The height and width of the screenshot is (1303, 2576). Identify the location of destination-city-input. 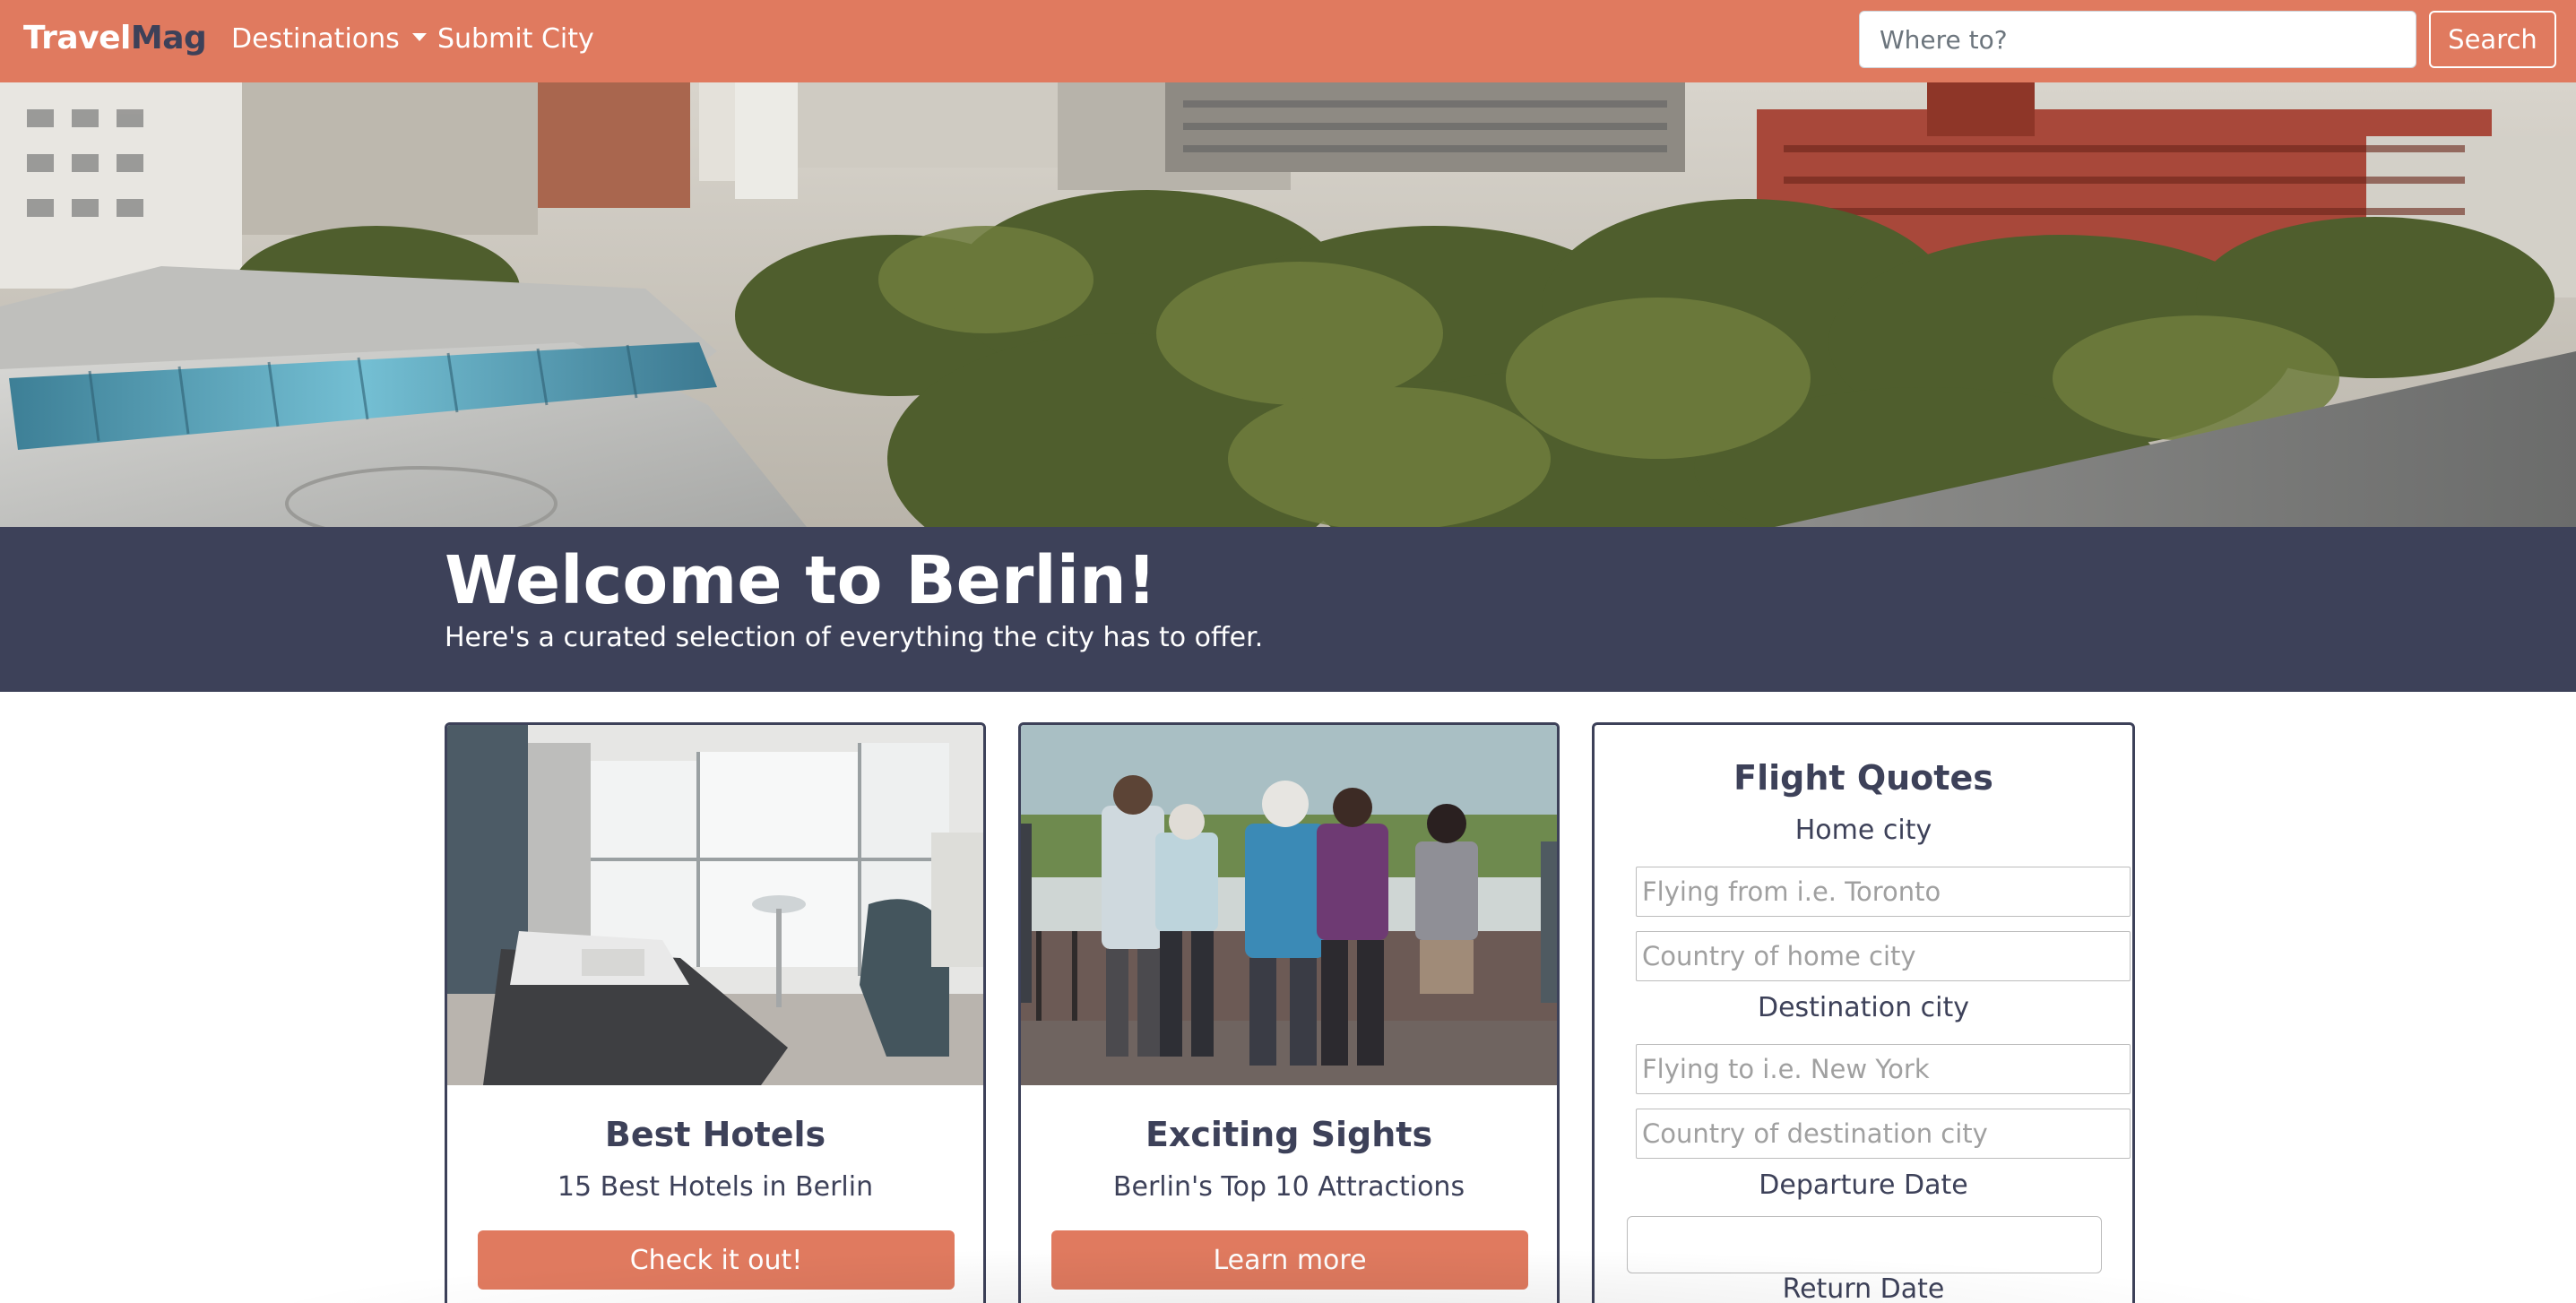
(1883, 1069).